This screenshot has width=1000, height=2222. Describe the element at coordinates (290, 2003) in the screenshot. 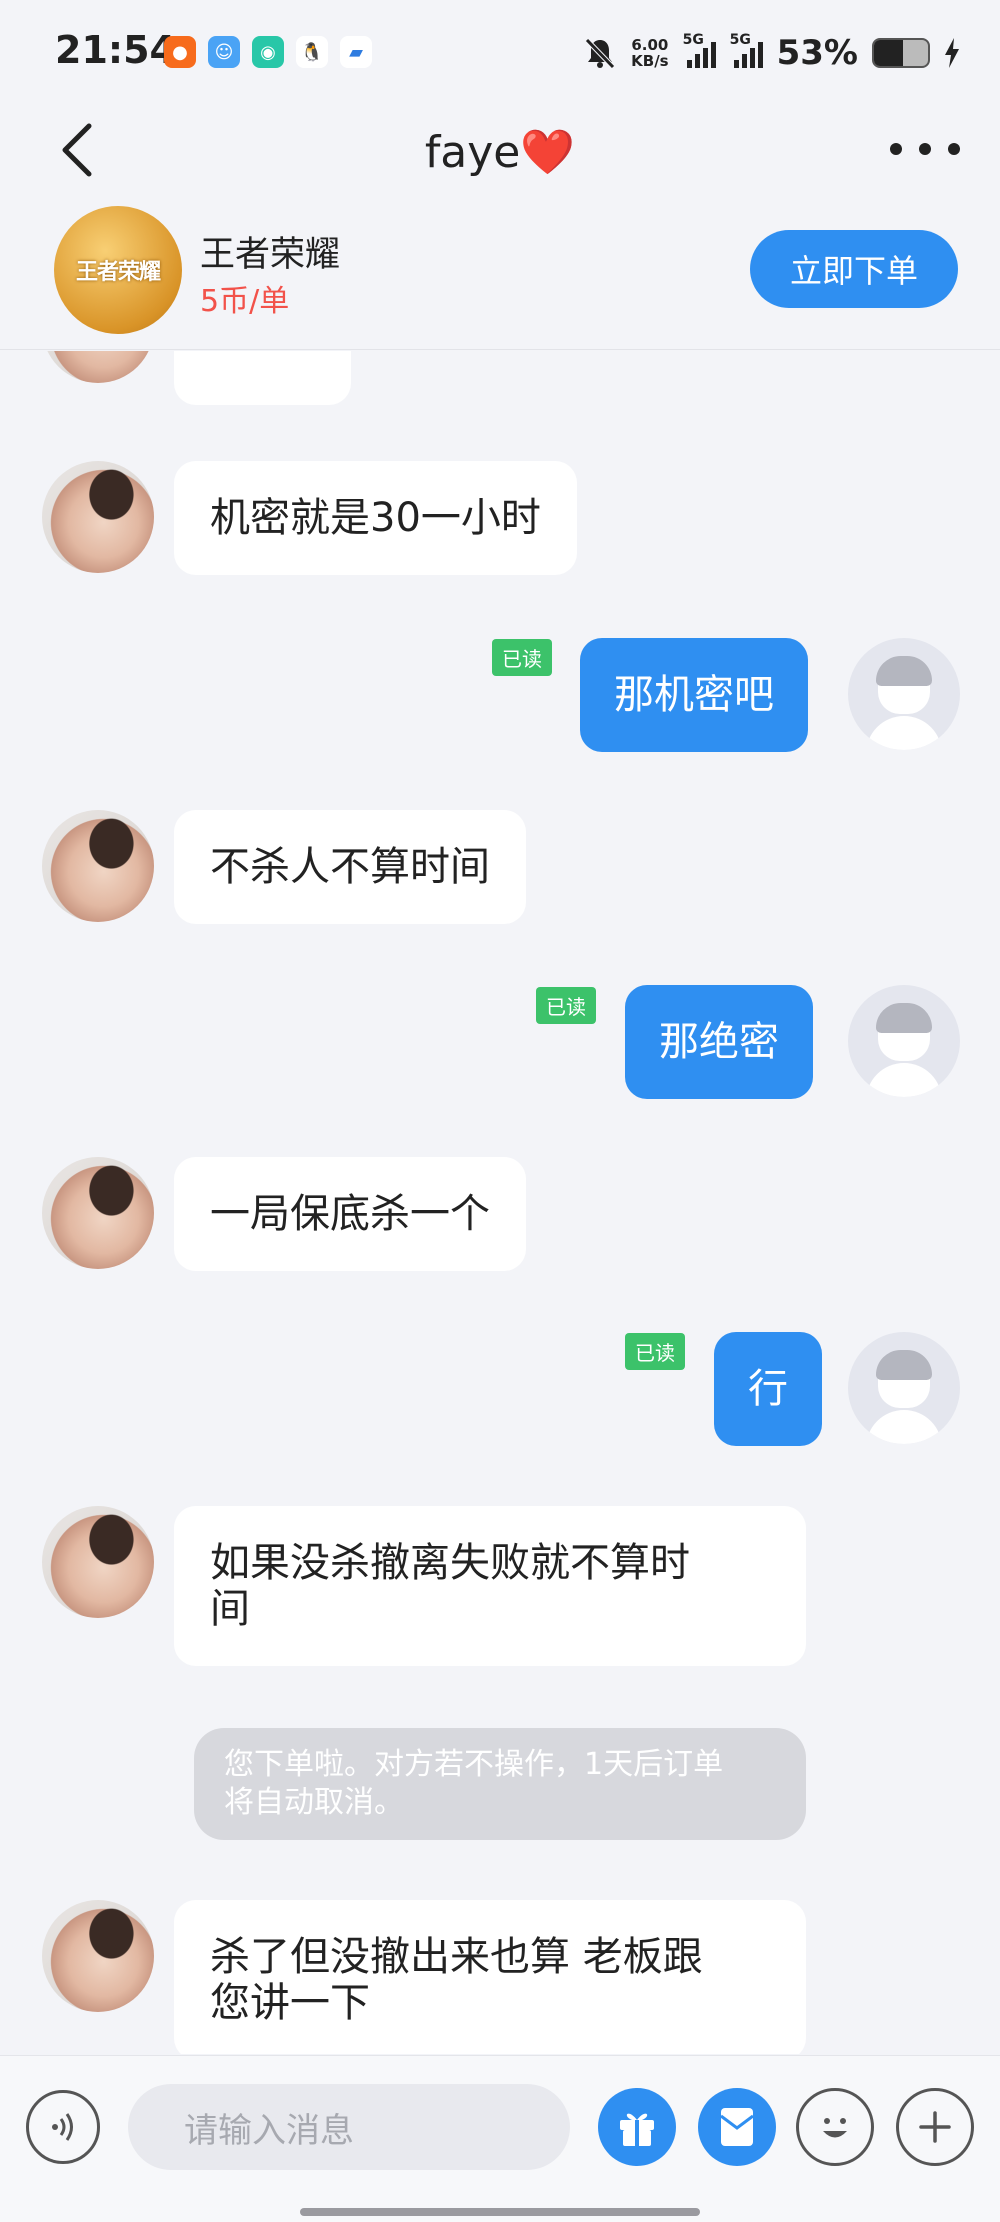

I see `message-line: 您讲一下` at that location.